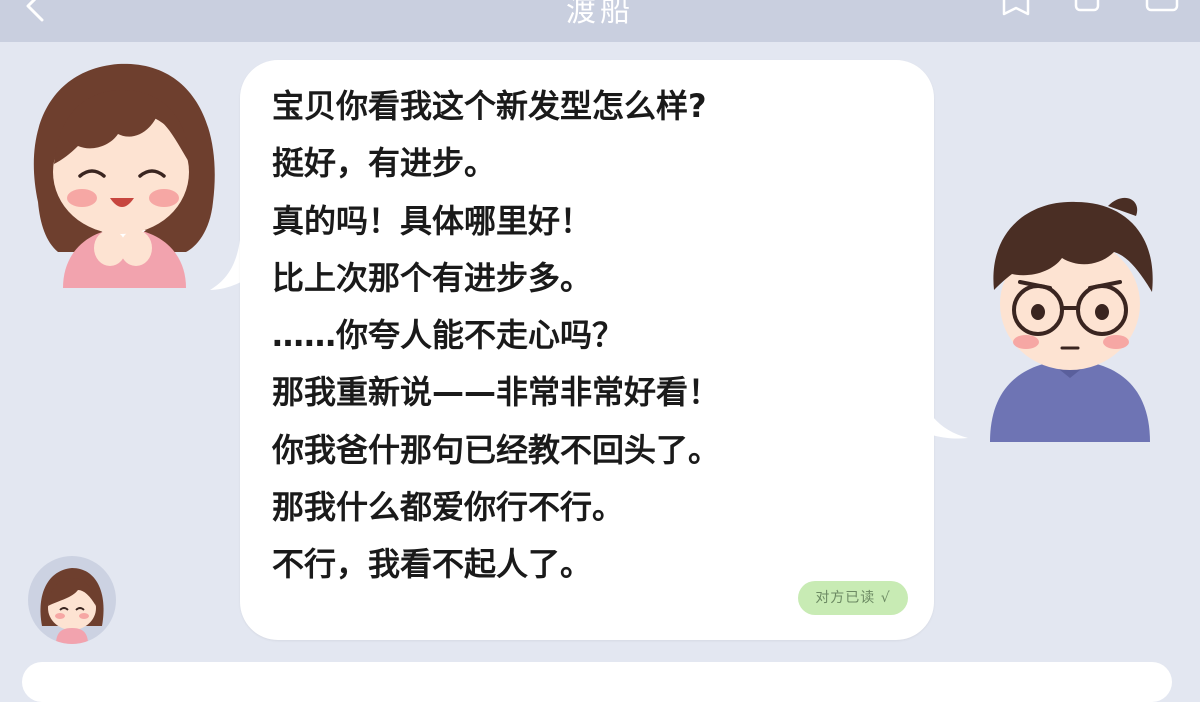 The image size is (1200, 702). I want to click on girl-avatar, so click(123, 170).